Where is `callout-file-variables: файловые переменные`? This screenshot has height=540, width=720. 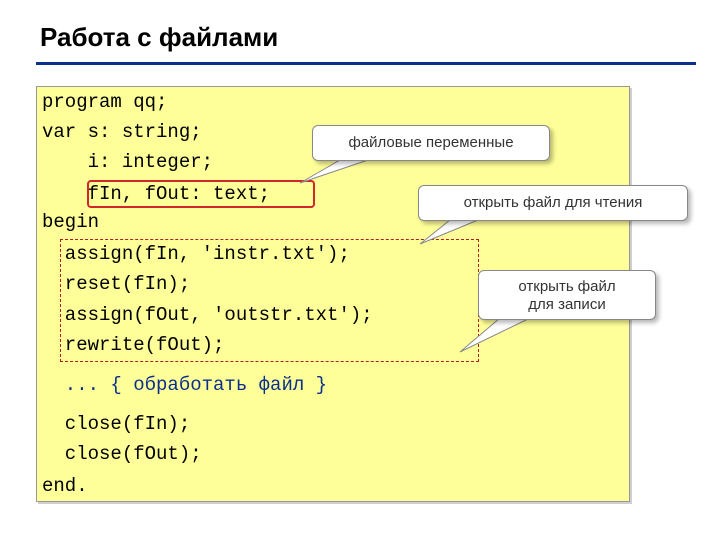 callout-file-variables: файловые переменные is located at coordinates (431, 143).